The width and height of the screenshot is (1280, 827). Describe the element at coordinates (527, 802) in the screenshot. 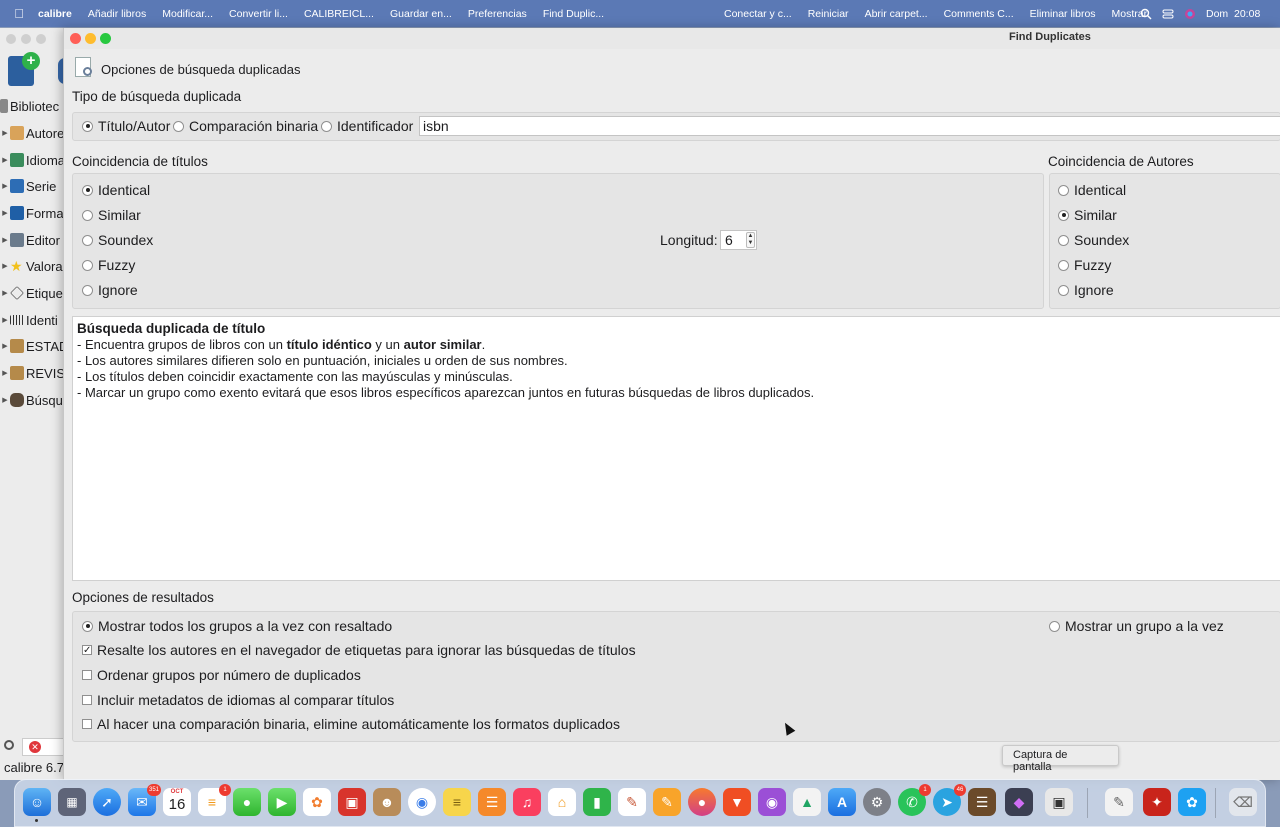

I see `music-icon: ♫` at that location.